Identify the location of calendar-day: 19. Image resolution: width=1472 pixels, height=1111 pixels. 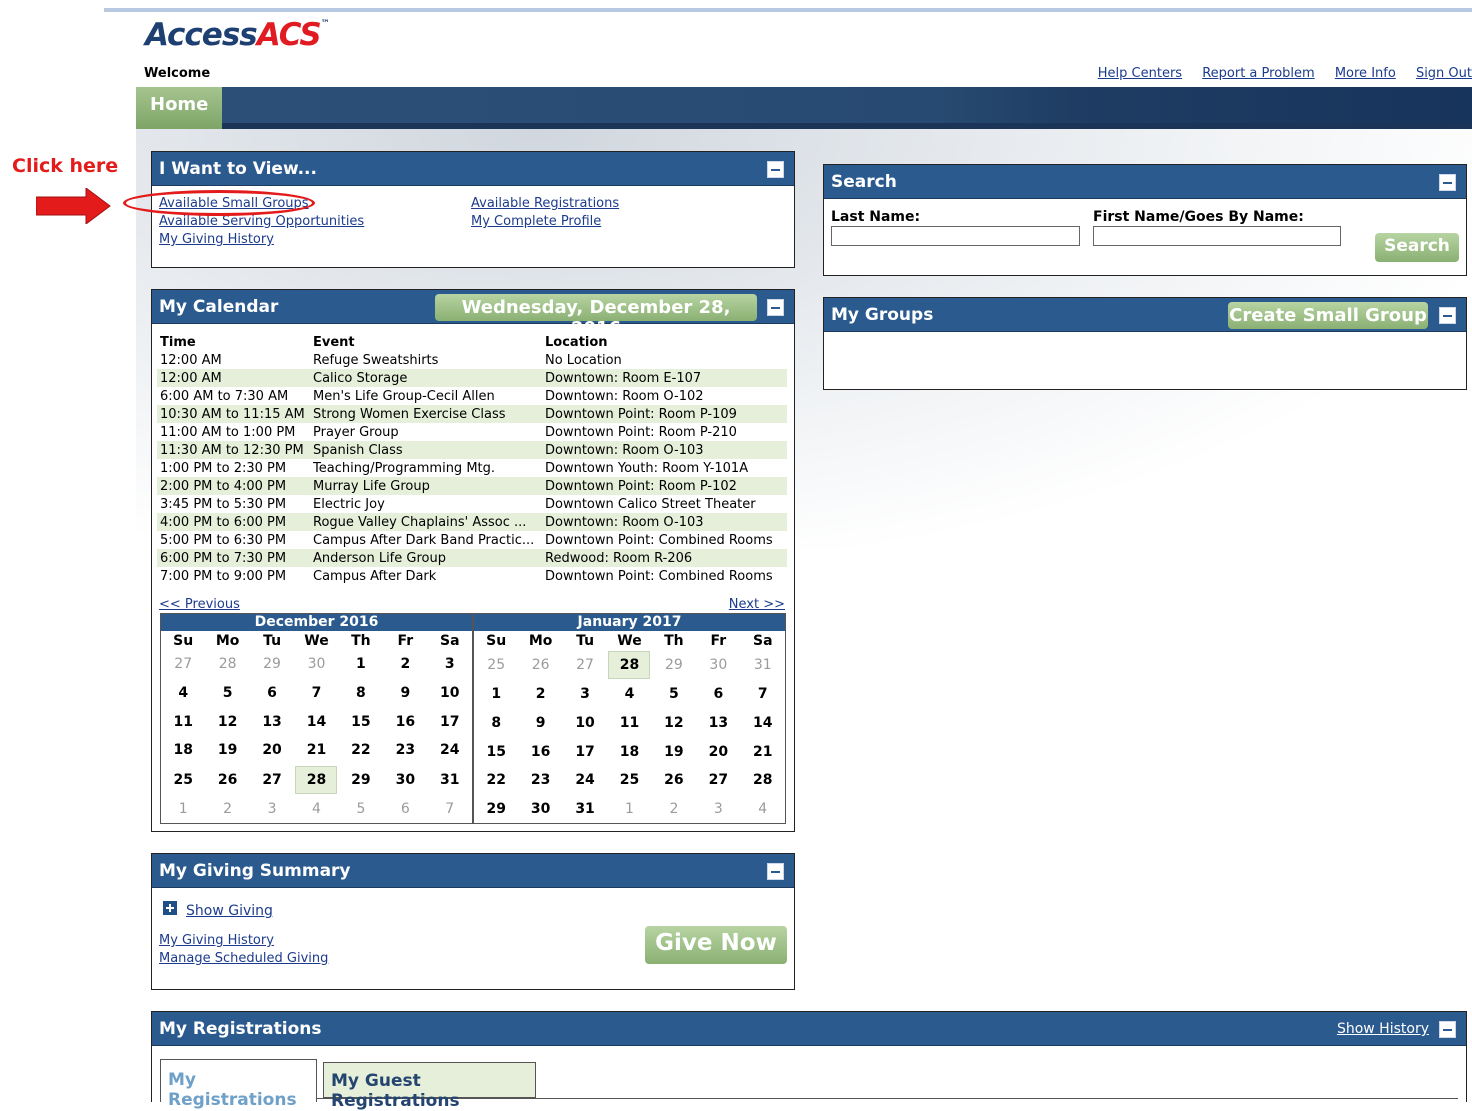
(227, 750).